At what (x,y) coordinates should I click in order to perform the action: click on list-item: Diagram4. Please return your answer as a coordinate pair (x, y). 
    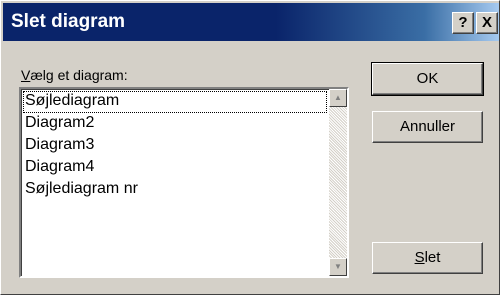
    Looking at the image, I should click on (175, 168).